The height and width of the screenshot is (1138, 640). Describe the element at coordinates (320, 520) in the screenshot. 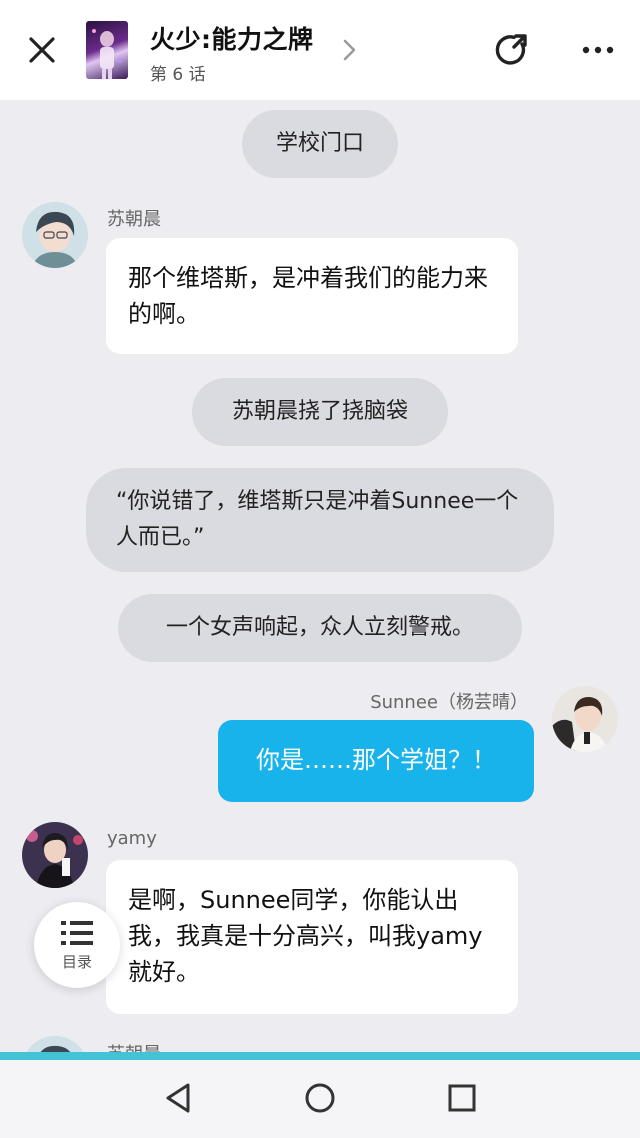

I see `narration-bubble: “你说错了，维塔斯只是冲着Sunnee一个人而已。”` at that location.